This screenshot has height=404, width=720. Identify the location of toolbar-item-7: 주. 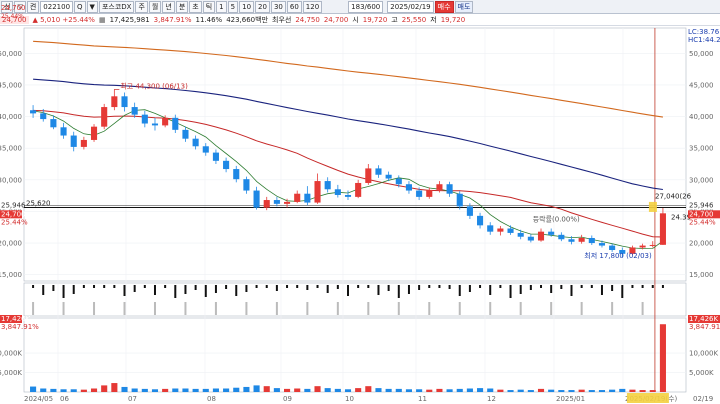
(141, 6).